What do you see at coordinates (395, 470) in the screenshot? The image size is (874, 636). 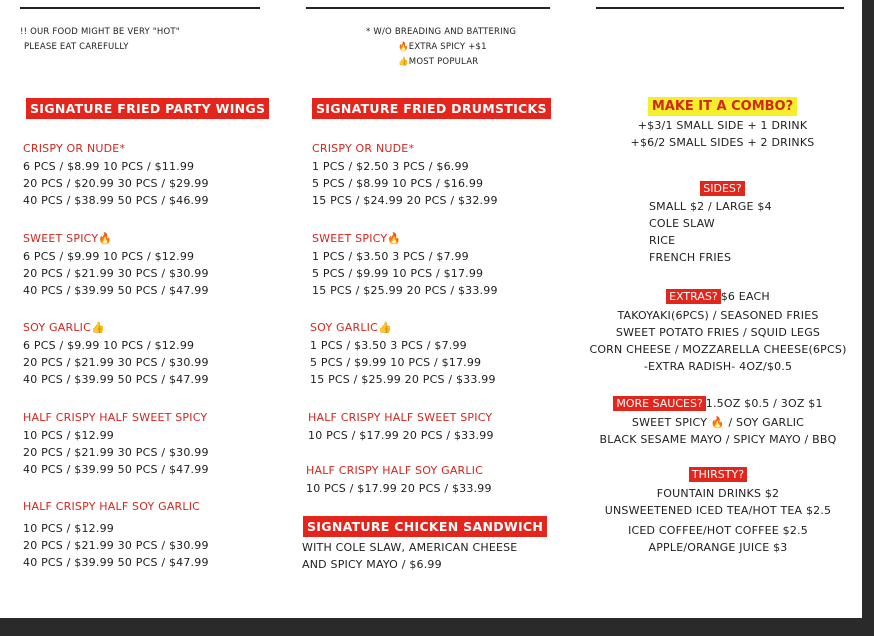 I see `drum-half-soy-header: HALF CRISPY HALF SOY GARLIC` at bounding box center [395, 470].